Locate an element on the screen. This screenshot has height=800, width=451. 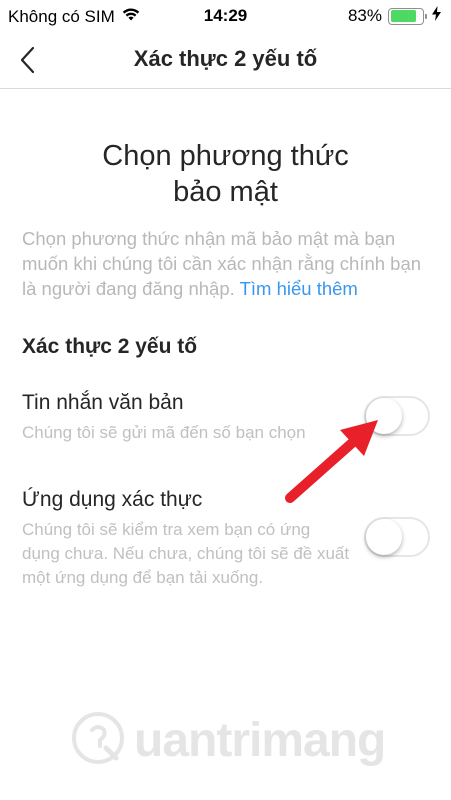
authenticator-toggle is located at coordinates (397, 537).